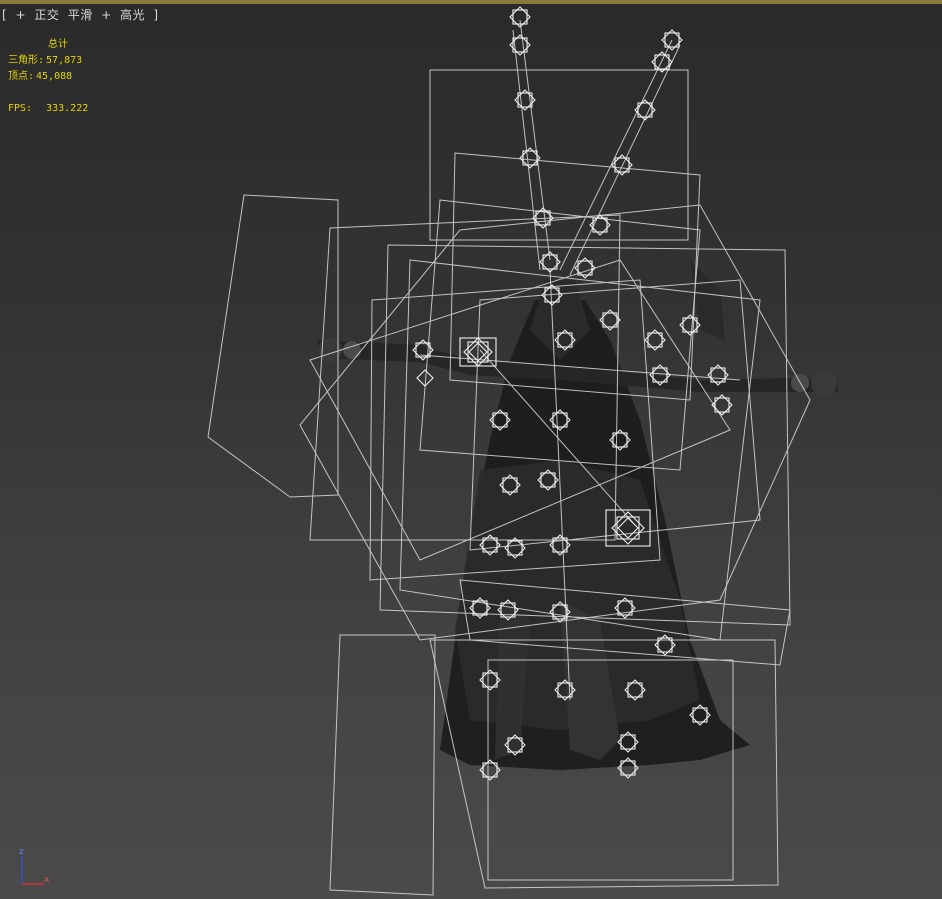  What do you see at coordinates (21, 852) in the screenshot?
I see `z-axis-label: z` at bounding box center [21, 852].